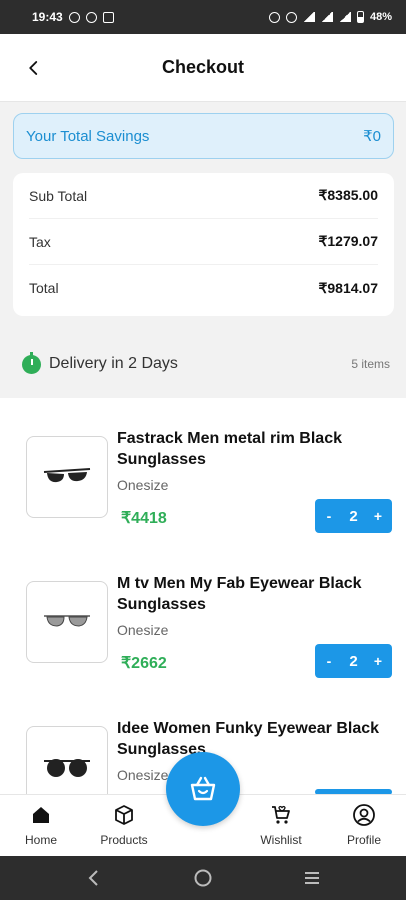 The width and height of the screenshot is (406, 900). I want to click on profile-icon, so click(364, 815).